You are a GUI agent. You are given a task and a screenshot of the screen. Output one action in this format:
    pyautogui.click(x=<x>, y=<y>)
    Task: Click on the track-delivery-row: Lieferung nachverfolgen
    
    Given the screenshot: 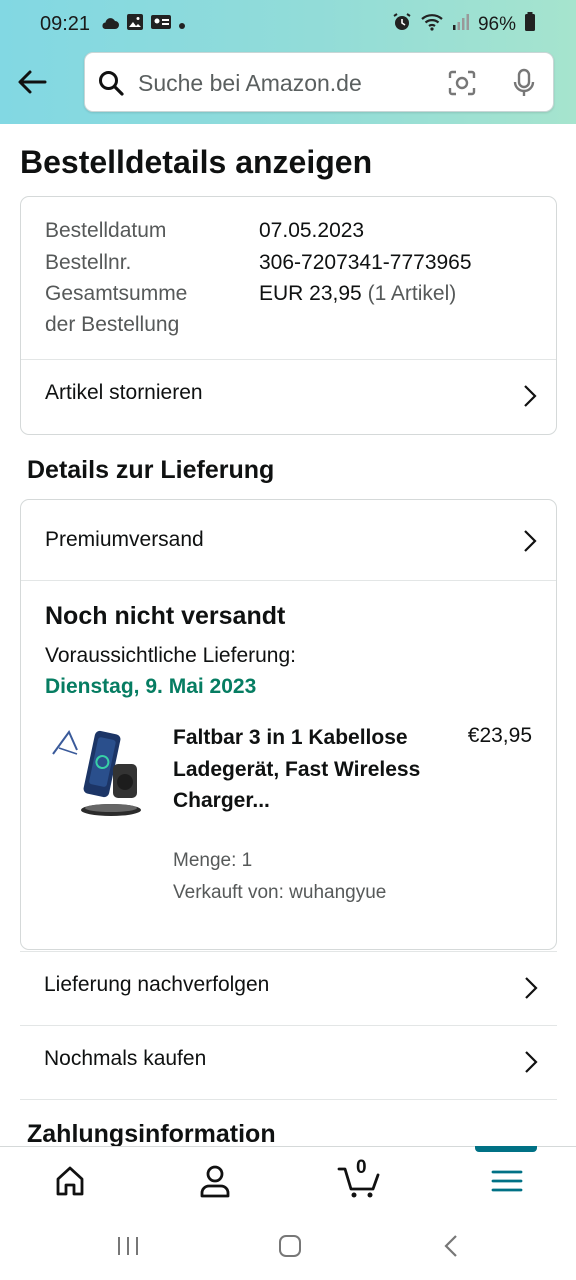 What is the action you would take?
    pyautogui.click(x=288, y=988)
    